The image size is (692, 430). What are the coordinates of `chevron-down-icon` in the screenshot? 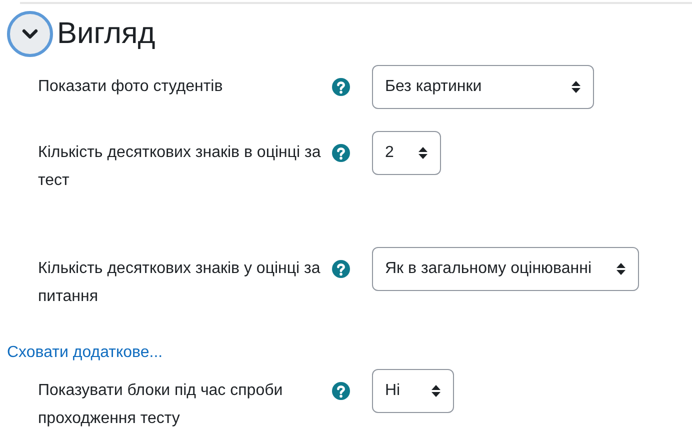 It's located at (30, 34).